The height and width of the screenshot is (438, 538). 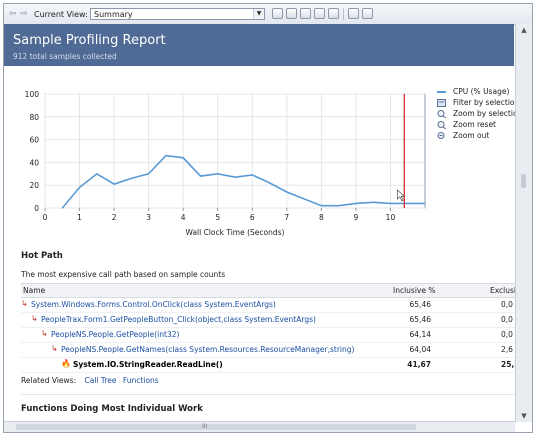 What do you see at coordinates (115, 334) in the screenshot?
I see `function-name-link: PeopleNS.People.GetPeople(int32)` at bounding box center [115, 334].